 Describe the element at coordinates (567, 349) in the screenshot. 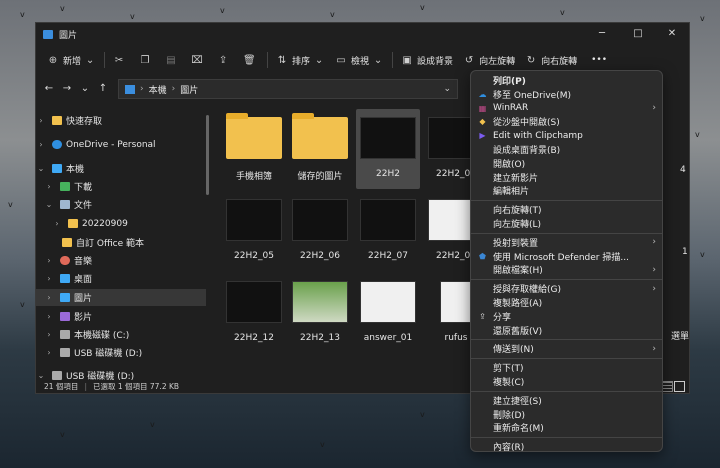

I see `menu-item: 傳送到(N) ›` at that location.